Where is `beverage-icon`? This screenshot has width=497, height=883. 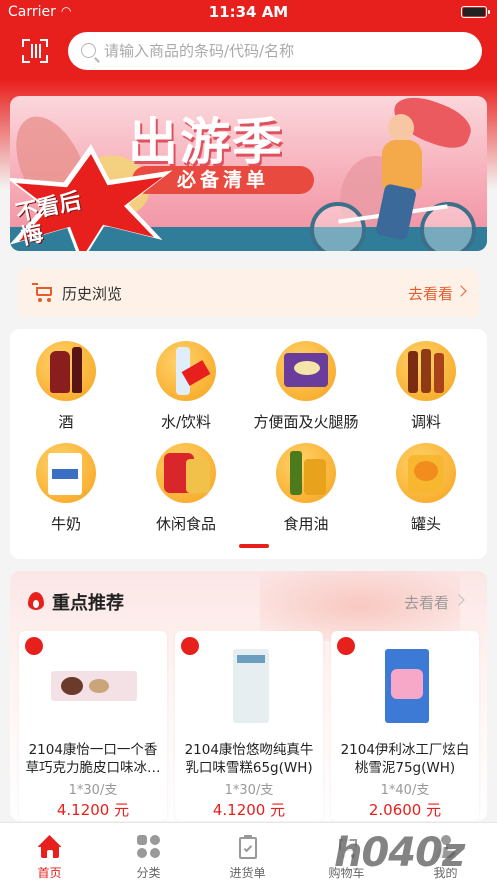 beverage-icon is located at coordinates (186, 371).